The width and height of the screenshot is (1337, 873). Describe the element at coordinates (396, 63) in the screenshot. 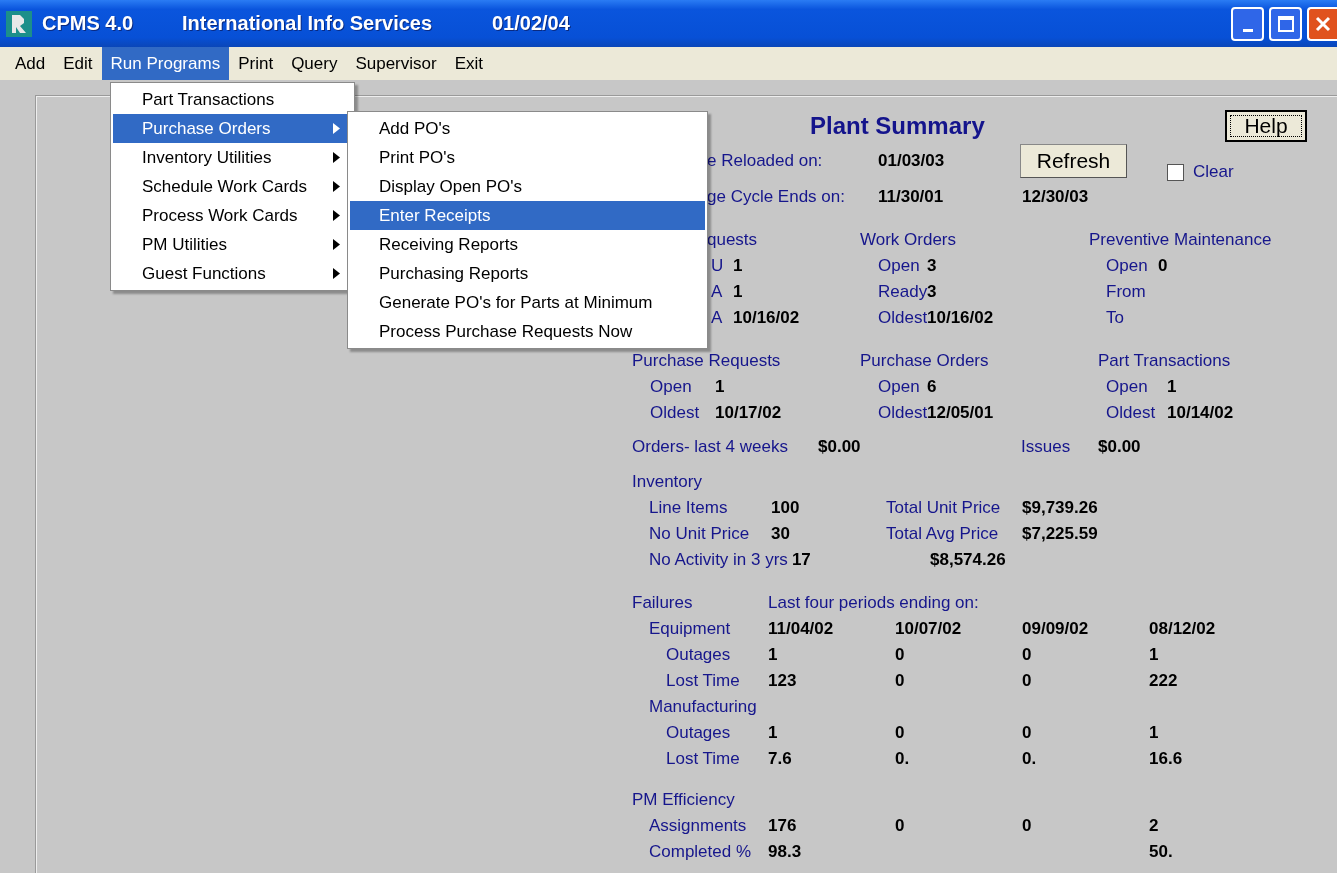

I see `menu-bar-item: Supervisor` at that location.